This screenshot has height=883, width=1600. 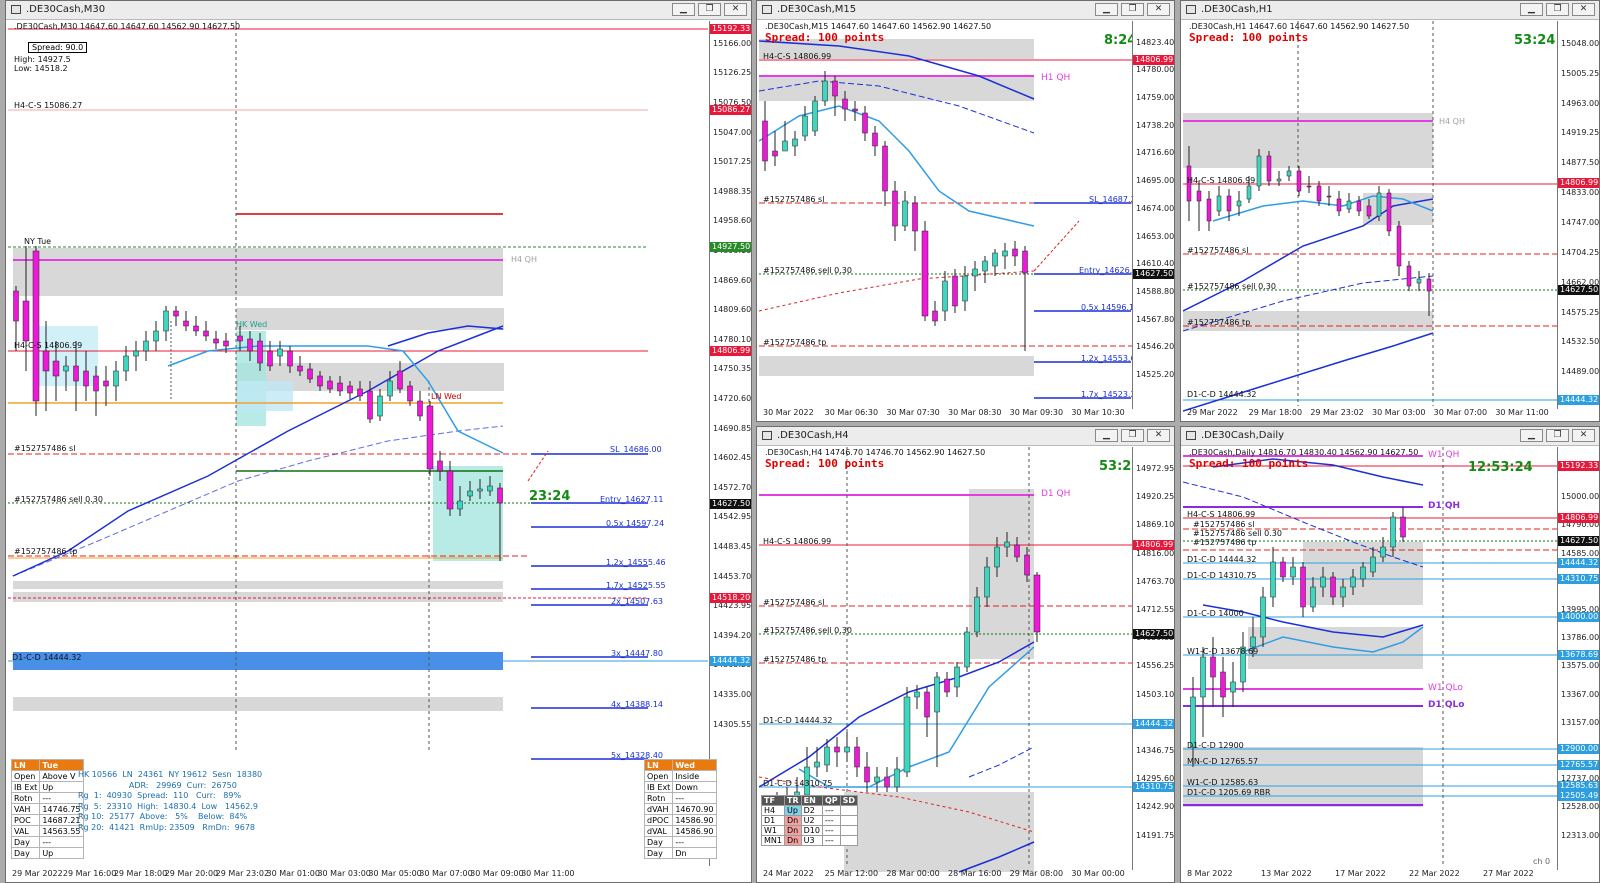 What do you see at coordinates (1222, 394) in the screenshot?
I see `line-label: D1-C-D 14444.32` at bounding box center [1222, 394].